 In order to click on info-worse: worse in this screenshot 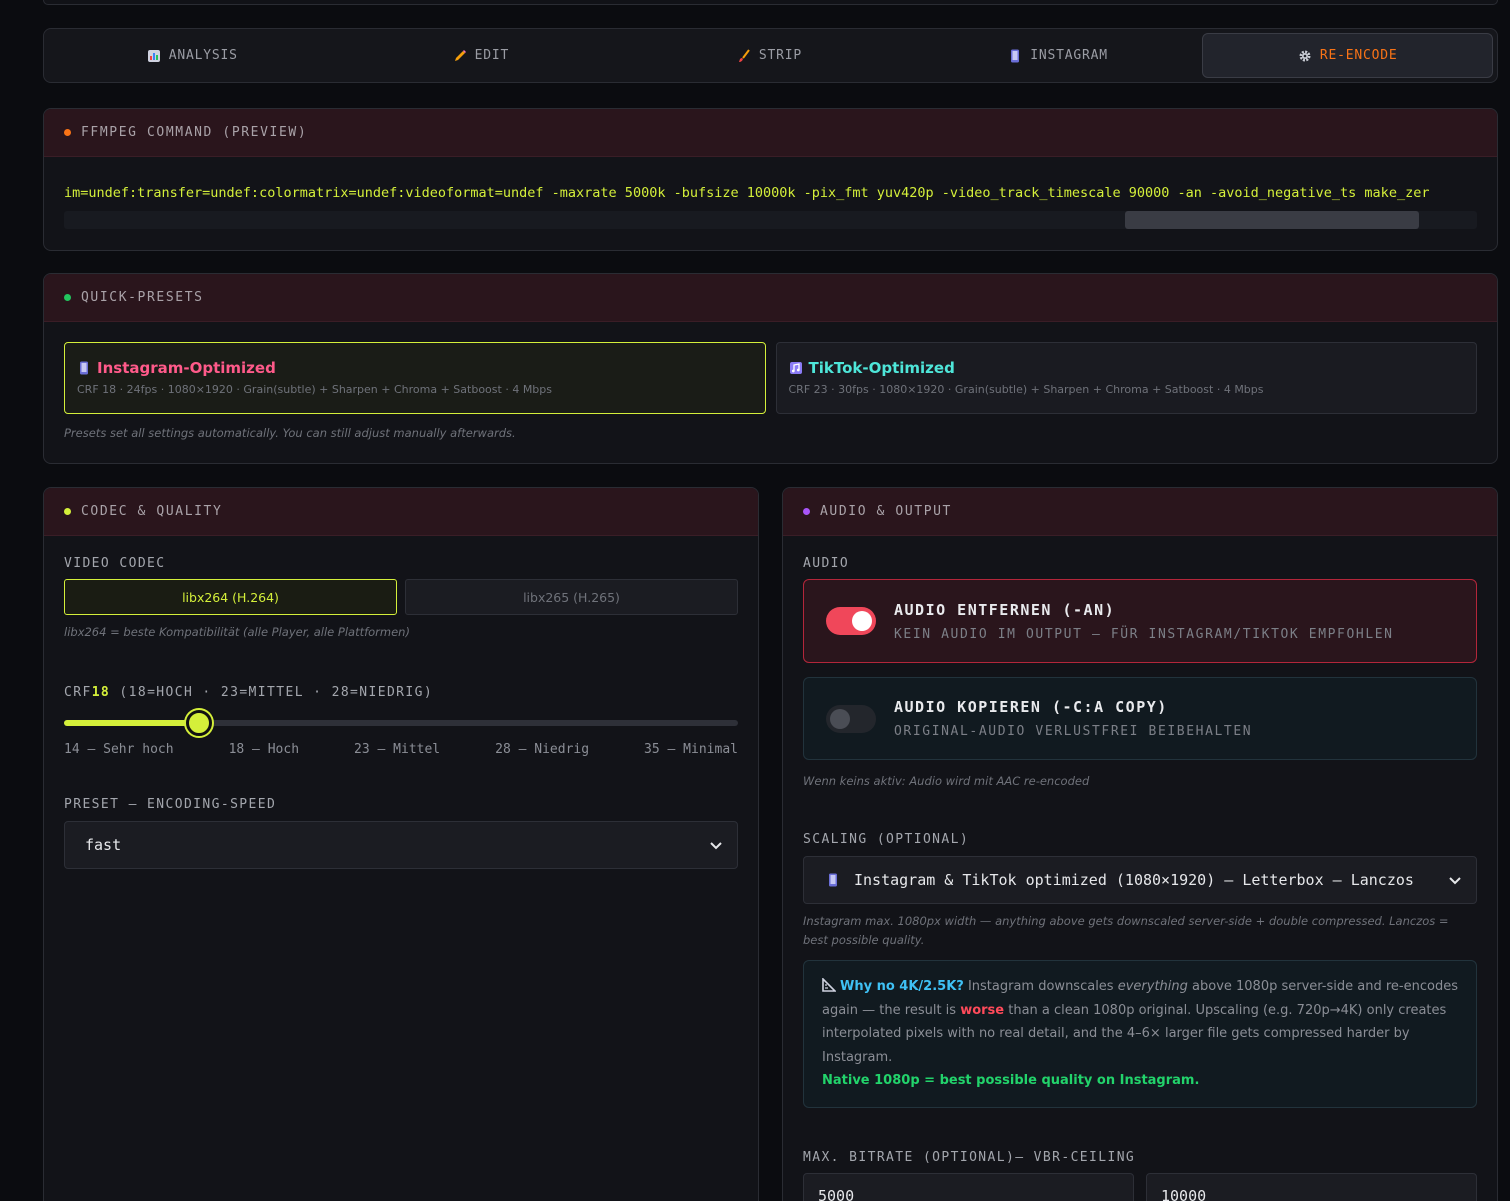, I will do `click(982, 1010)`.